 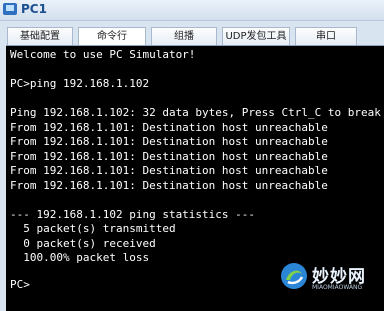 I want to click on watermark-subtext: MIAOMIAOWANG, so click(x=337, y=287).